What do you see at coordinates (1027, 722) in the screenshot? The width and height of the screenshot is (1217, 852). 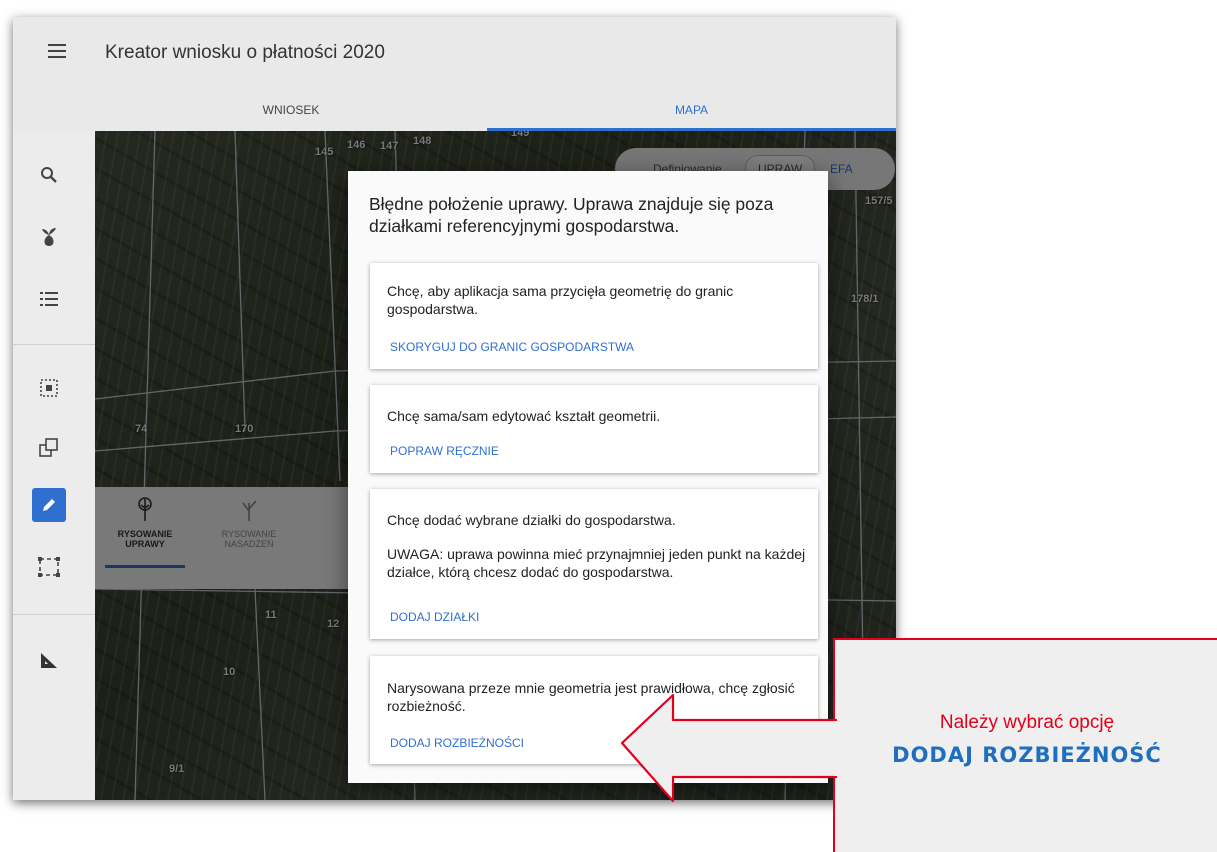 I see `callout-line1: Należy wybrać opcję` at bounding box center [1027, 722].